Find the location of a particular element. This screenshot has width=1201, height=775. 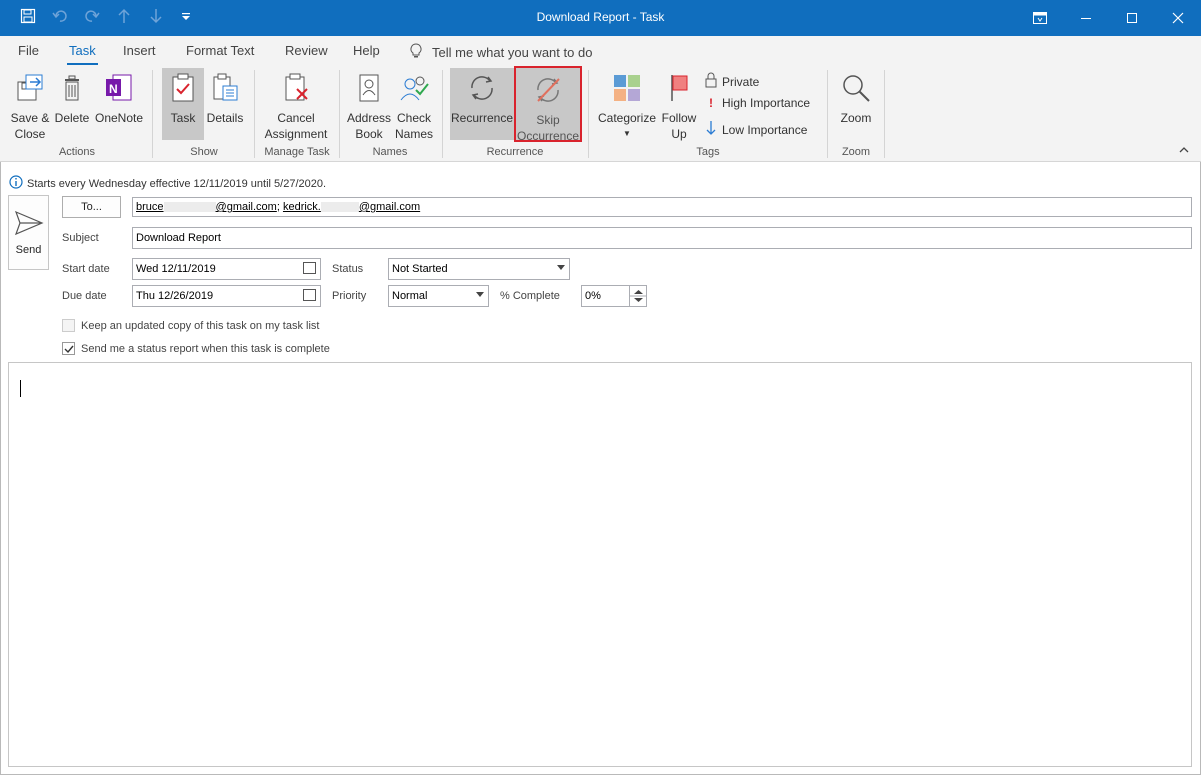

magnifier-icon is located at coordinates (856, 90).